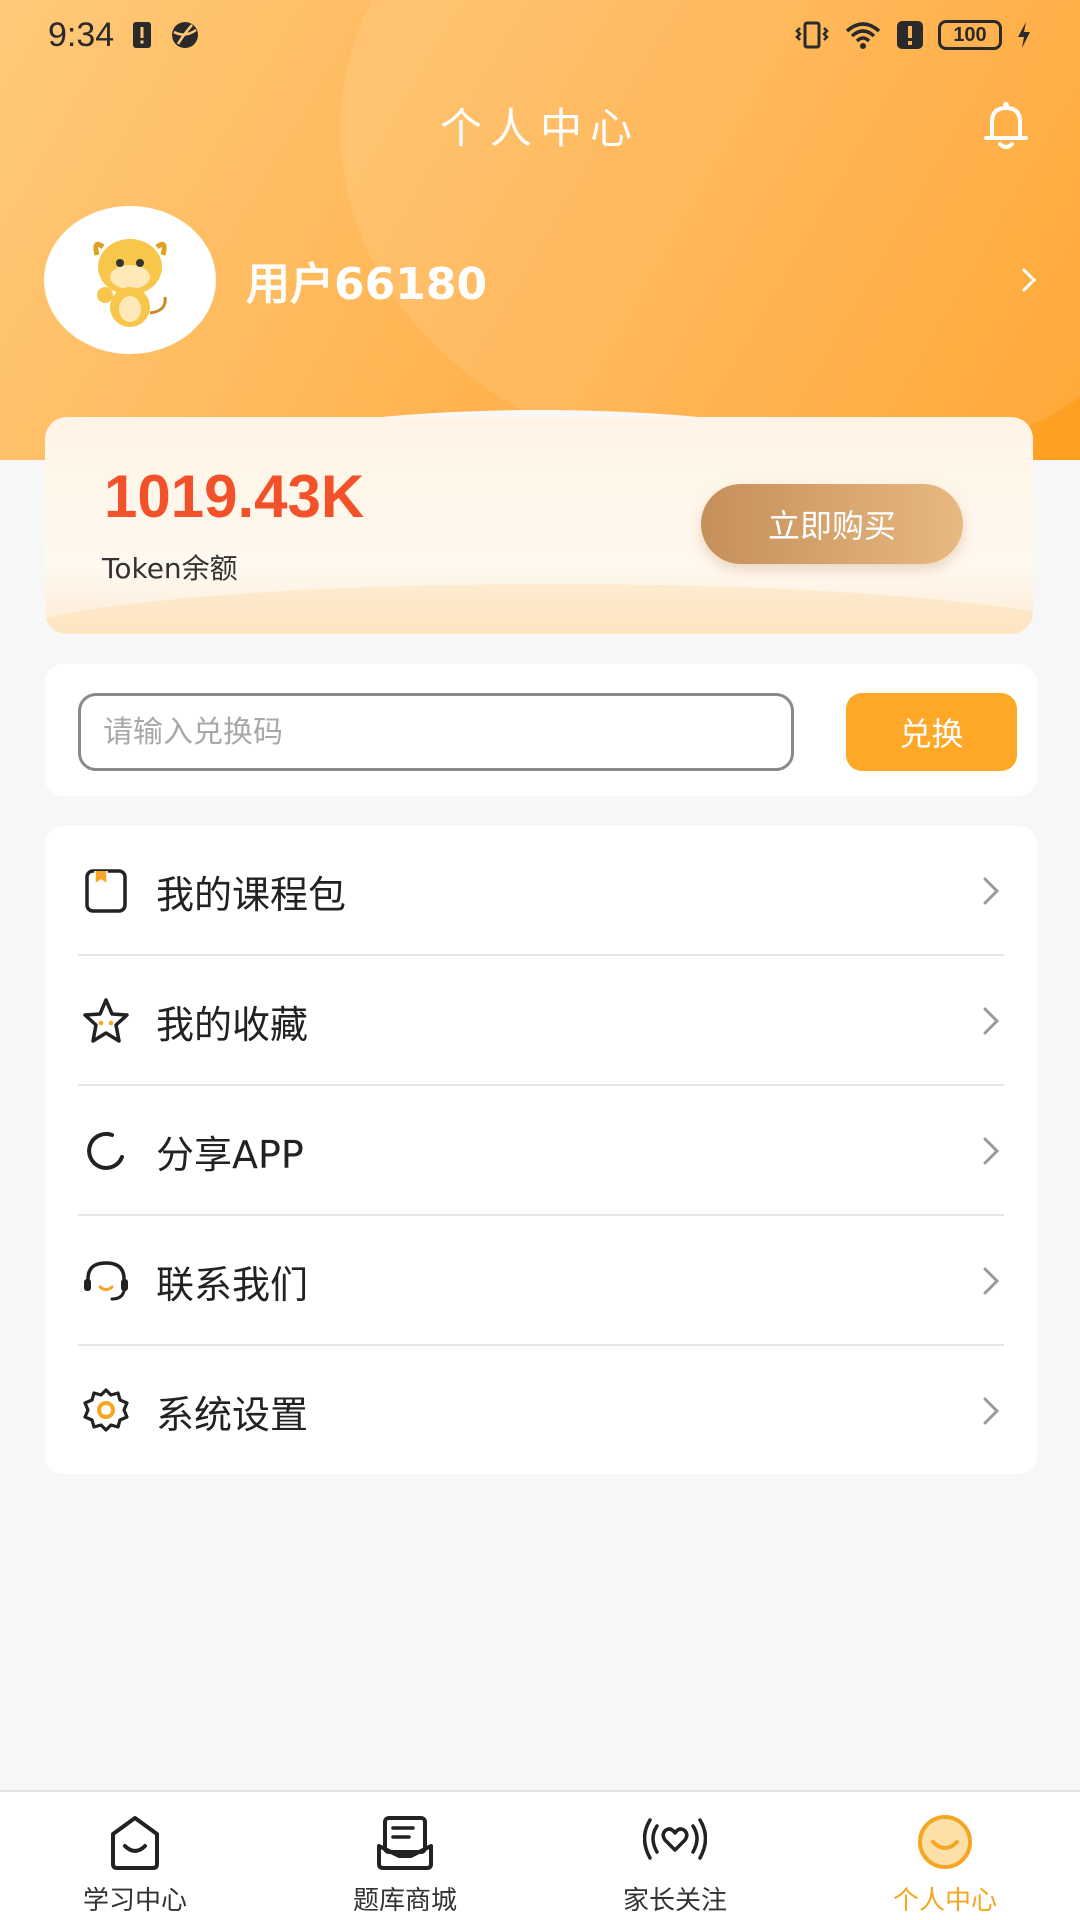  I want to click on avatar, so click(130, 280).